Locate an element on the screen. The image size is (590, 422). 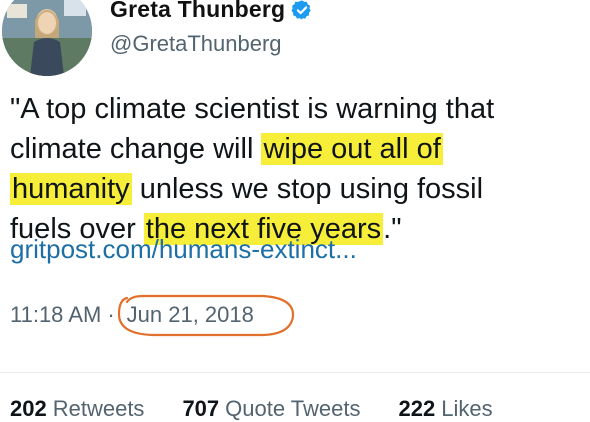
avatar-photo is located at coordinates (47, 38).